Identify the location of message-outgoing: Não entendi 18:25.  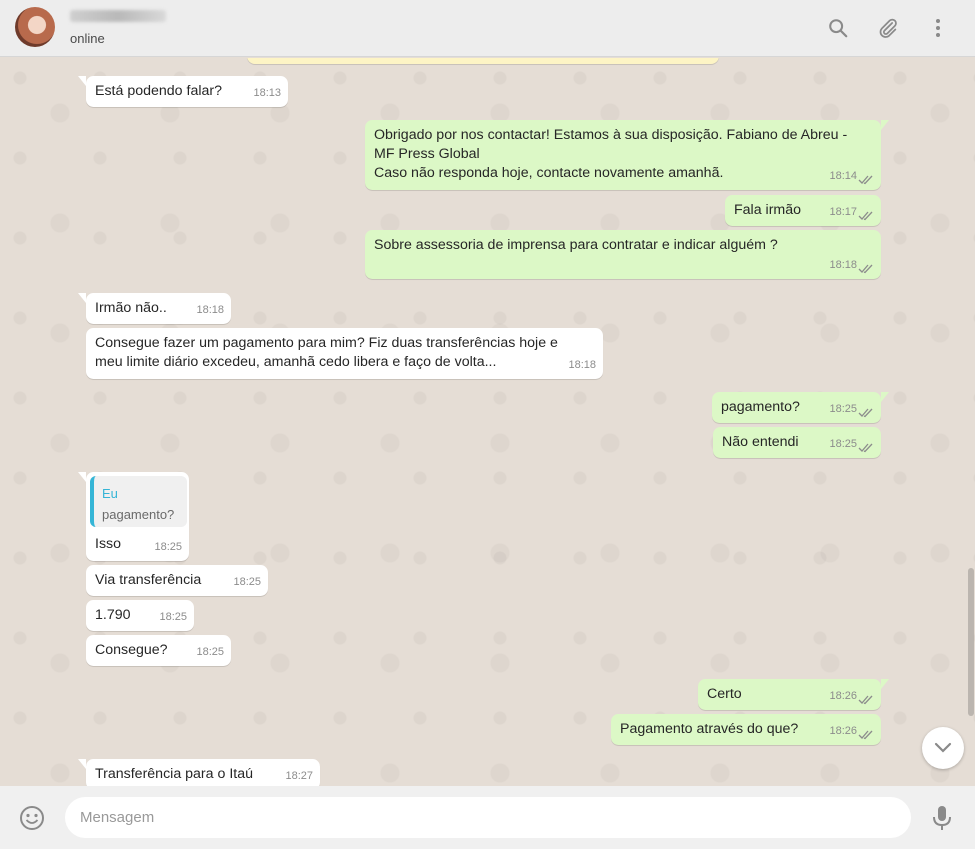
(797, 442).